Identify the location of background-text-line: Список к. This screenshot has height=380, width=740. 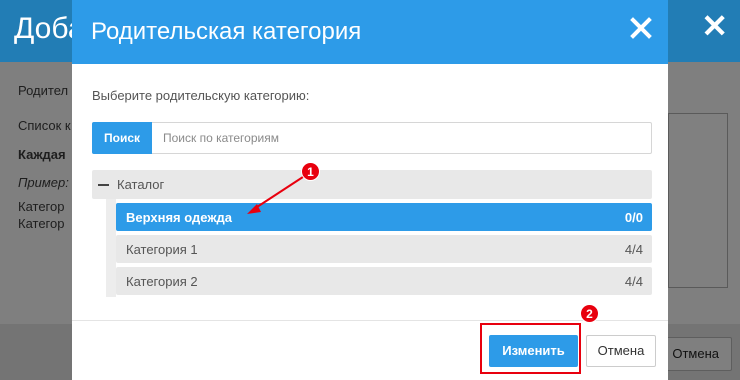
(44, 125).